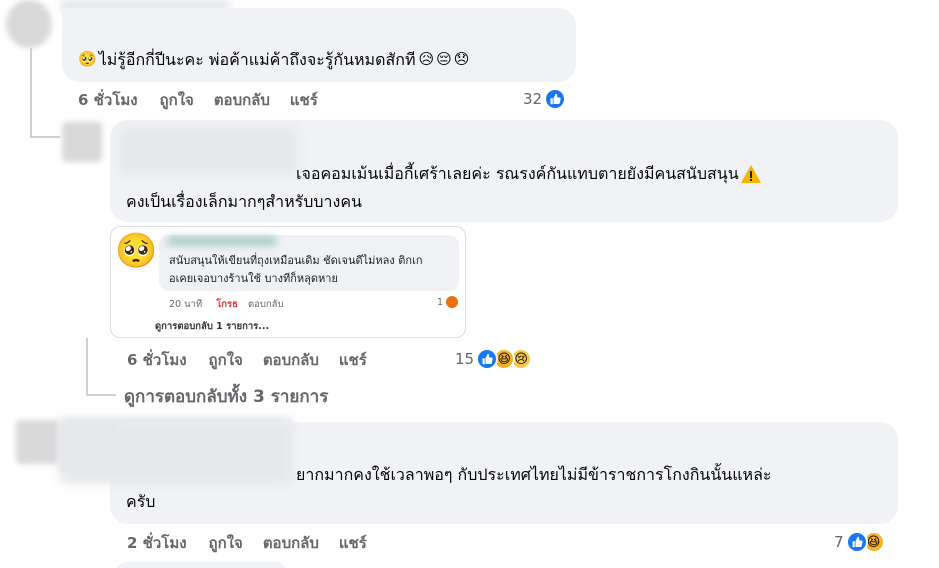 This screenshot has height=568, width=939. What do you see at coordinates (208, 150) in the screenshot?
I see `reply-name-overlay` at bounding box center [208, 150].